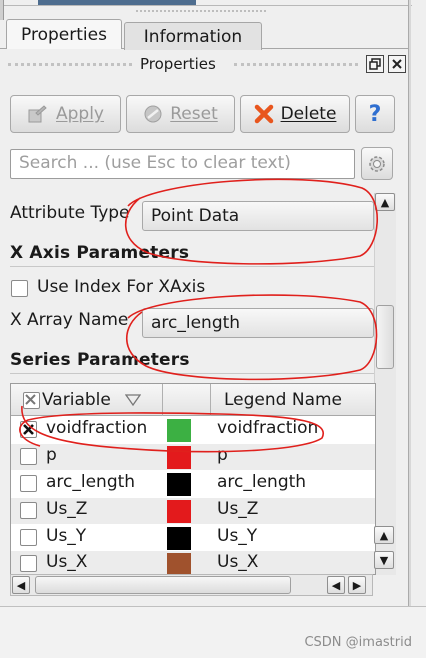  I want to click on row-checkbox-p, so click(28, 456).